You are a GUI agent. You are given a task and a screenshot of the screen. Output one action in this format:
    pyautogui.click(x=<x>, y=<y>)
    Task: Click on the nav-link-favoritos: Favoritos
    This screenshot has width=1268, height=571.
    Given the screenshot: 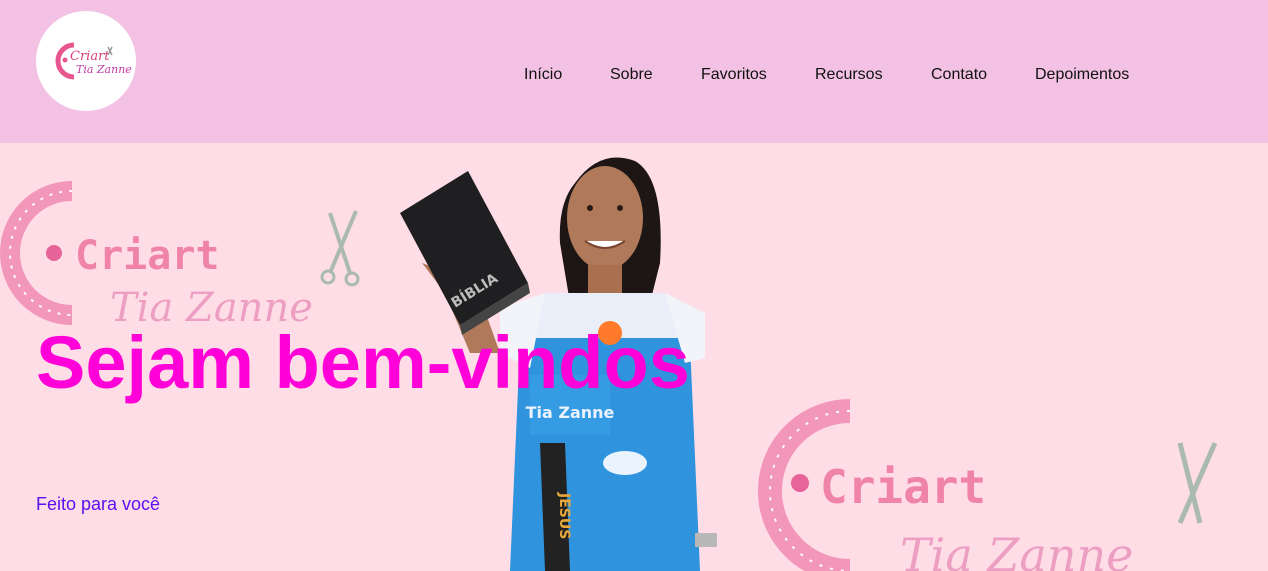 What is the action you would take?
    pyautogui.click(x=734, y=75)
    